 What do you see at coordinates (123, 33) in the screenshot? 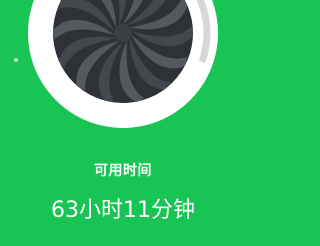
I see `fan-hub` at bounding box center [123, 33].